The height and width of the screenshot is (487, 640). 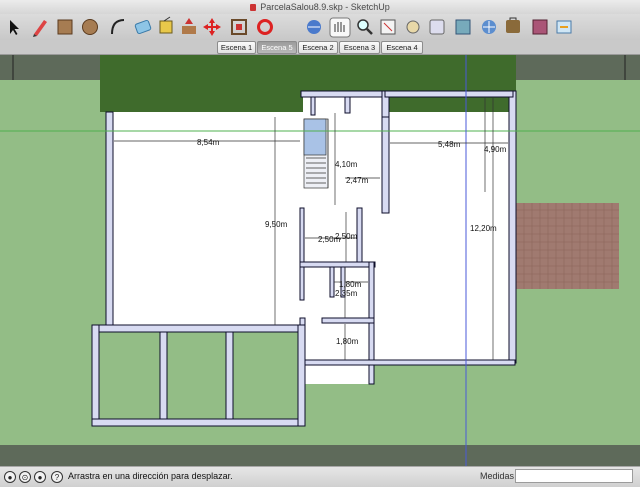 What do you see at coordinates (365, 27) in the screenshot?
I see `zoom-icon` at bounding box center [365, 27].